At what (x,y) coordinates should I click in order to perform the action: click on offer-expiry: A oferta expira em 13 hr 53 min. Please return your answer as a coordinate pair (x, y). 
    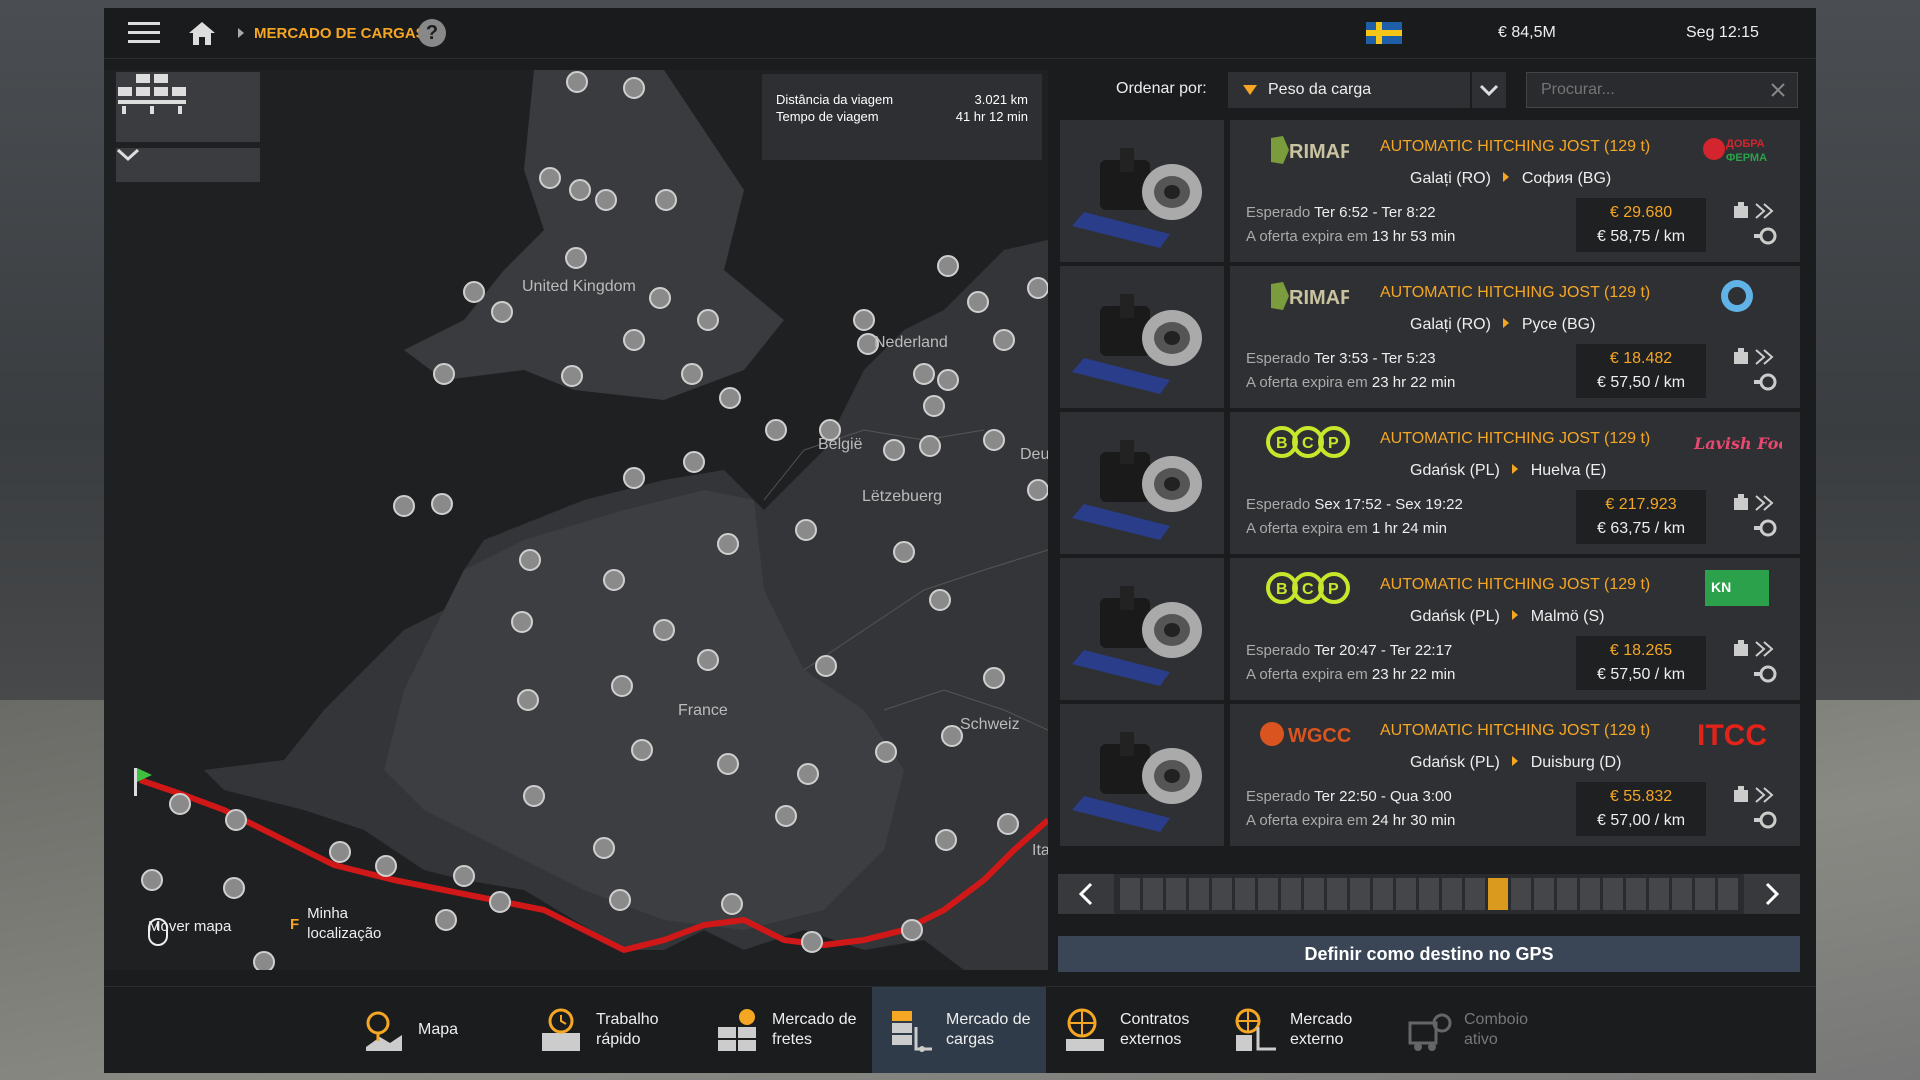
    Looking at the image, I should click on (1350, 236).